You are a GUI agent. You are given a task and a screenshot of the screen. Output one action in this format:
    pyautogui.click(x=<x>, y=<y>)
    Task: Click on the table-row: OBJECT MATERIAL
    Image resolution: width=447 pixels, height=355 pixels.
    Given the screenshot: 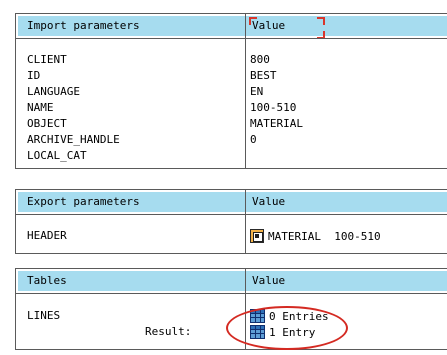 What is the action you would take?
    pyautogui.click(x=231, y=125)
    